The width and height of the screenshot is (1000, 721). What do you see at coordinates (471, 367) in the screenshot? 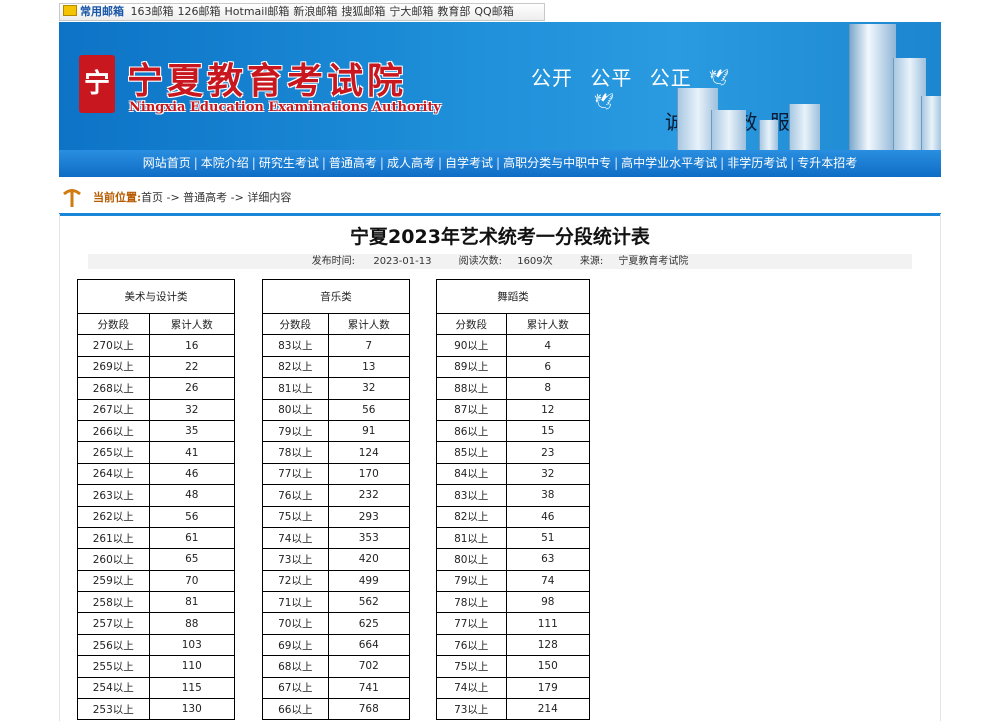
I see `score-cell: 89以上` at bounding box center [471, 367].